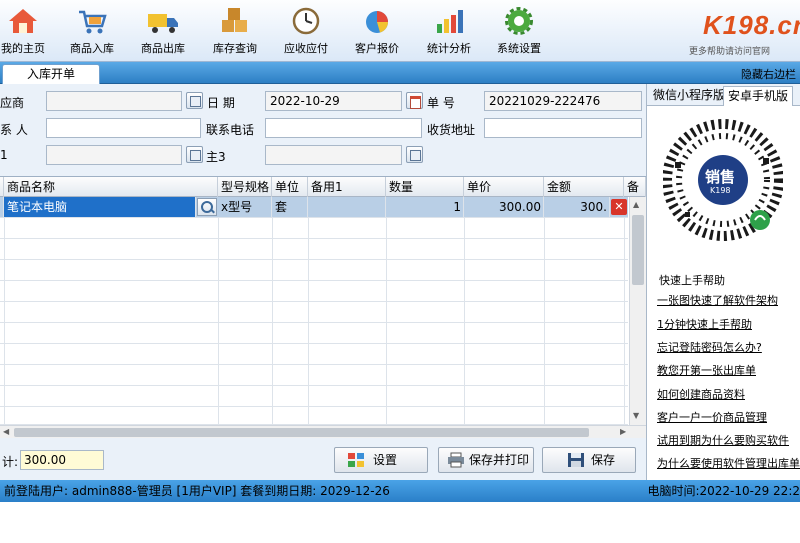  What do you see at coordinates (563, 101) in the screenshot?
I see `order-no-field: 20221029-222476` at bounding box center [563, 101].